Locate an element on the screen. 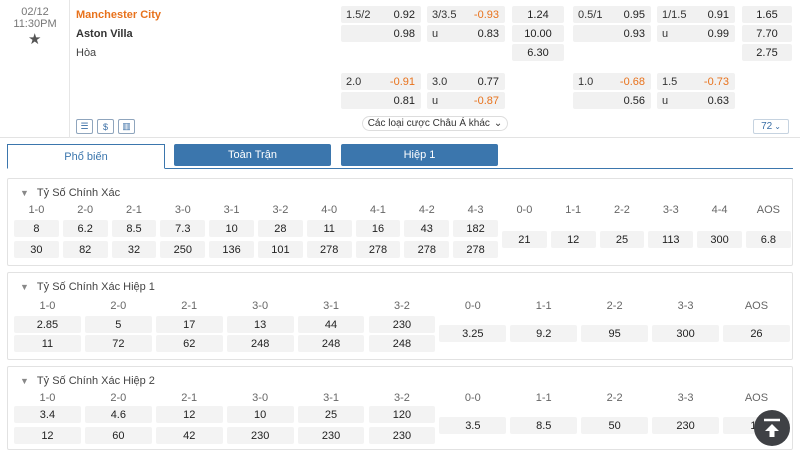 The height and width of the screenshot is (450, 800). dollar-icon: $ is located at coordinates (105, 126).